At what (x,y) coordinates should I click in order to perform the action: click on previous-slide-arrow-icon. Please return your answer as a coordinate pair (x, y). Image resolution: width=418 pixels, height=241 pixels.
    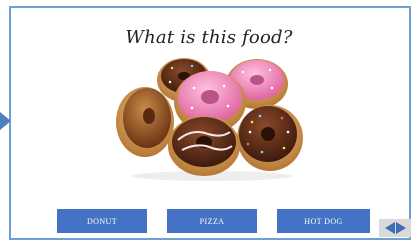
    Looking at the image, I should click on (5, 121).